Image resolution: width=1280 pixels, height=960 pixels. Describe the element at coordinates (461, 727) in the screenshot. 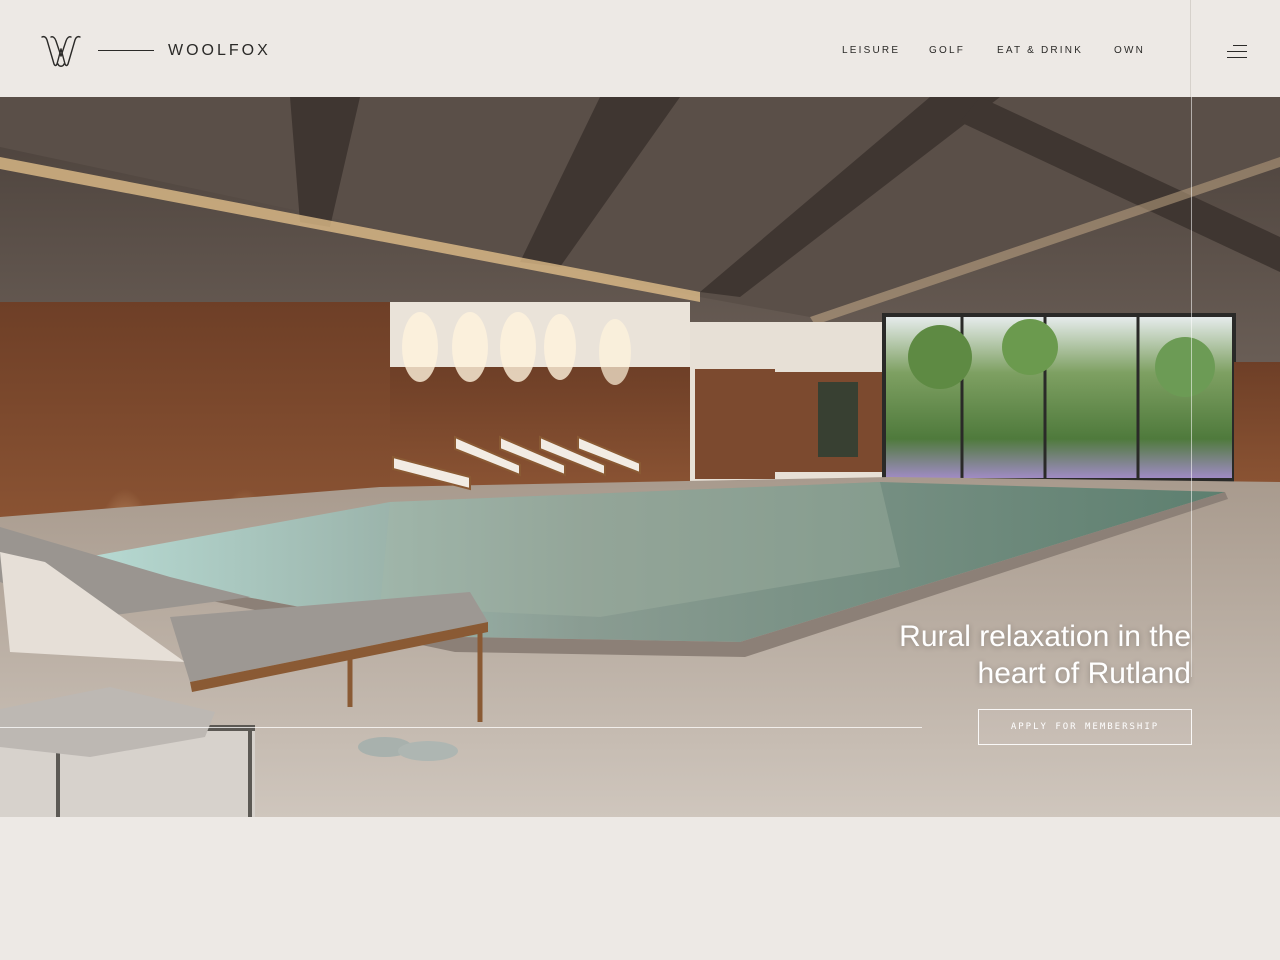

I see `hero-horizontal-line` at that location.